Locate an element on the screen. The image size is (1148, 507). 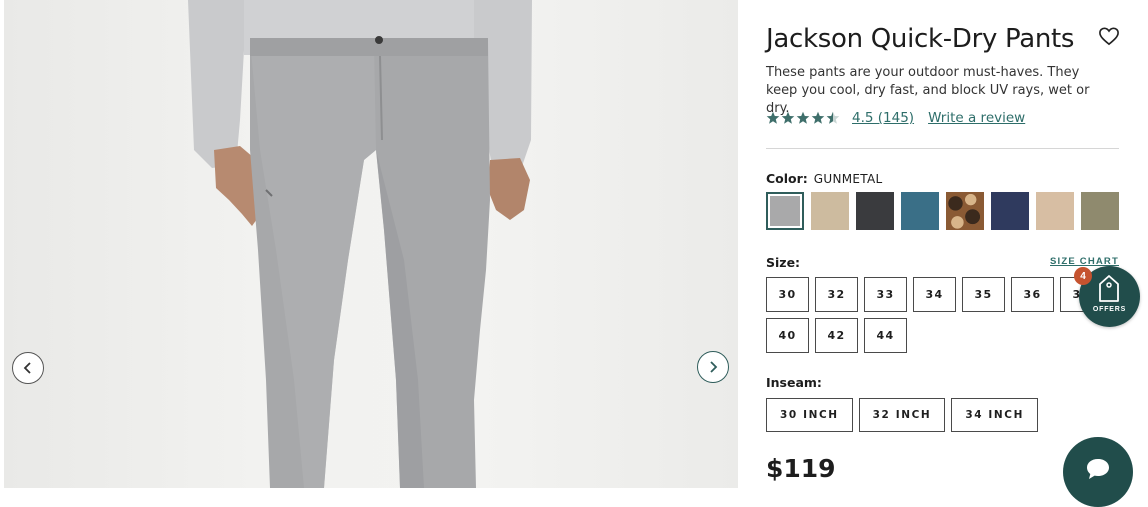
size-label: Size: is located at coordinates (783, 262).